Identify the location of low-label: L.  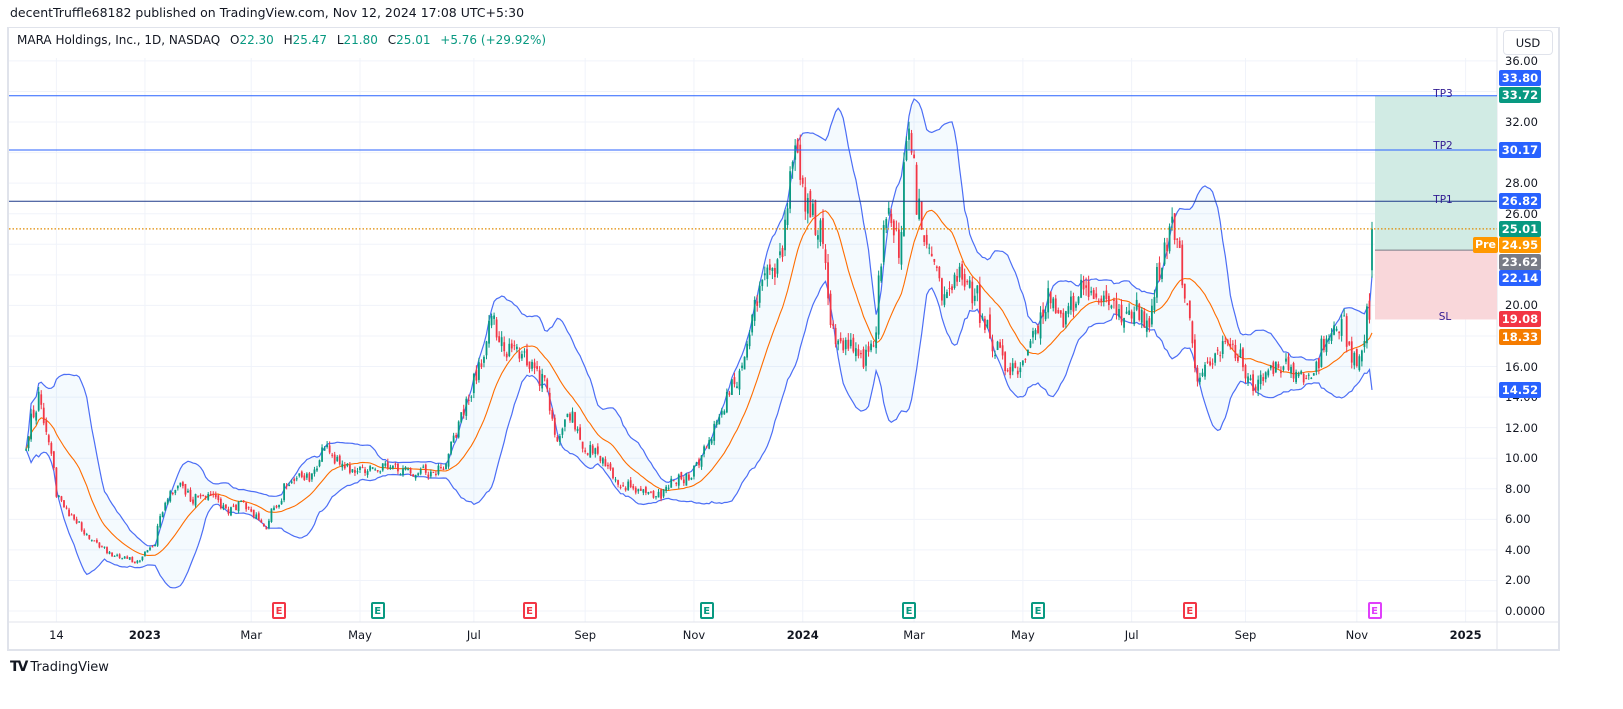
(340, 40).